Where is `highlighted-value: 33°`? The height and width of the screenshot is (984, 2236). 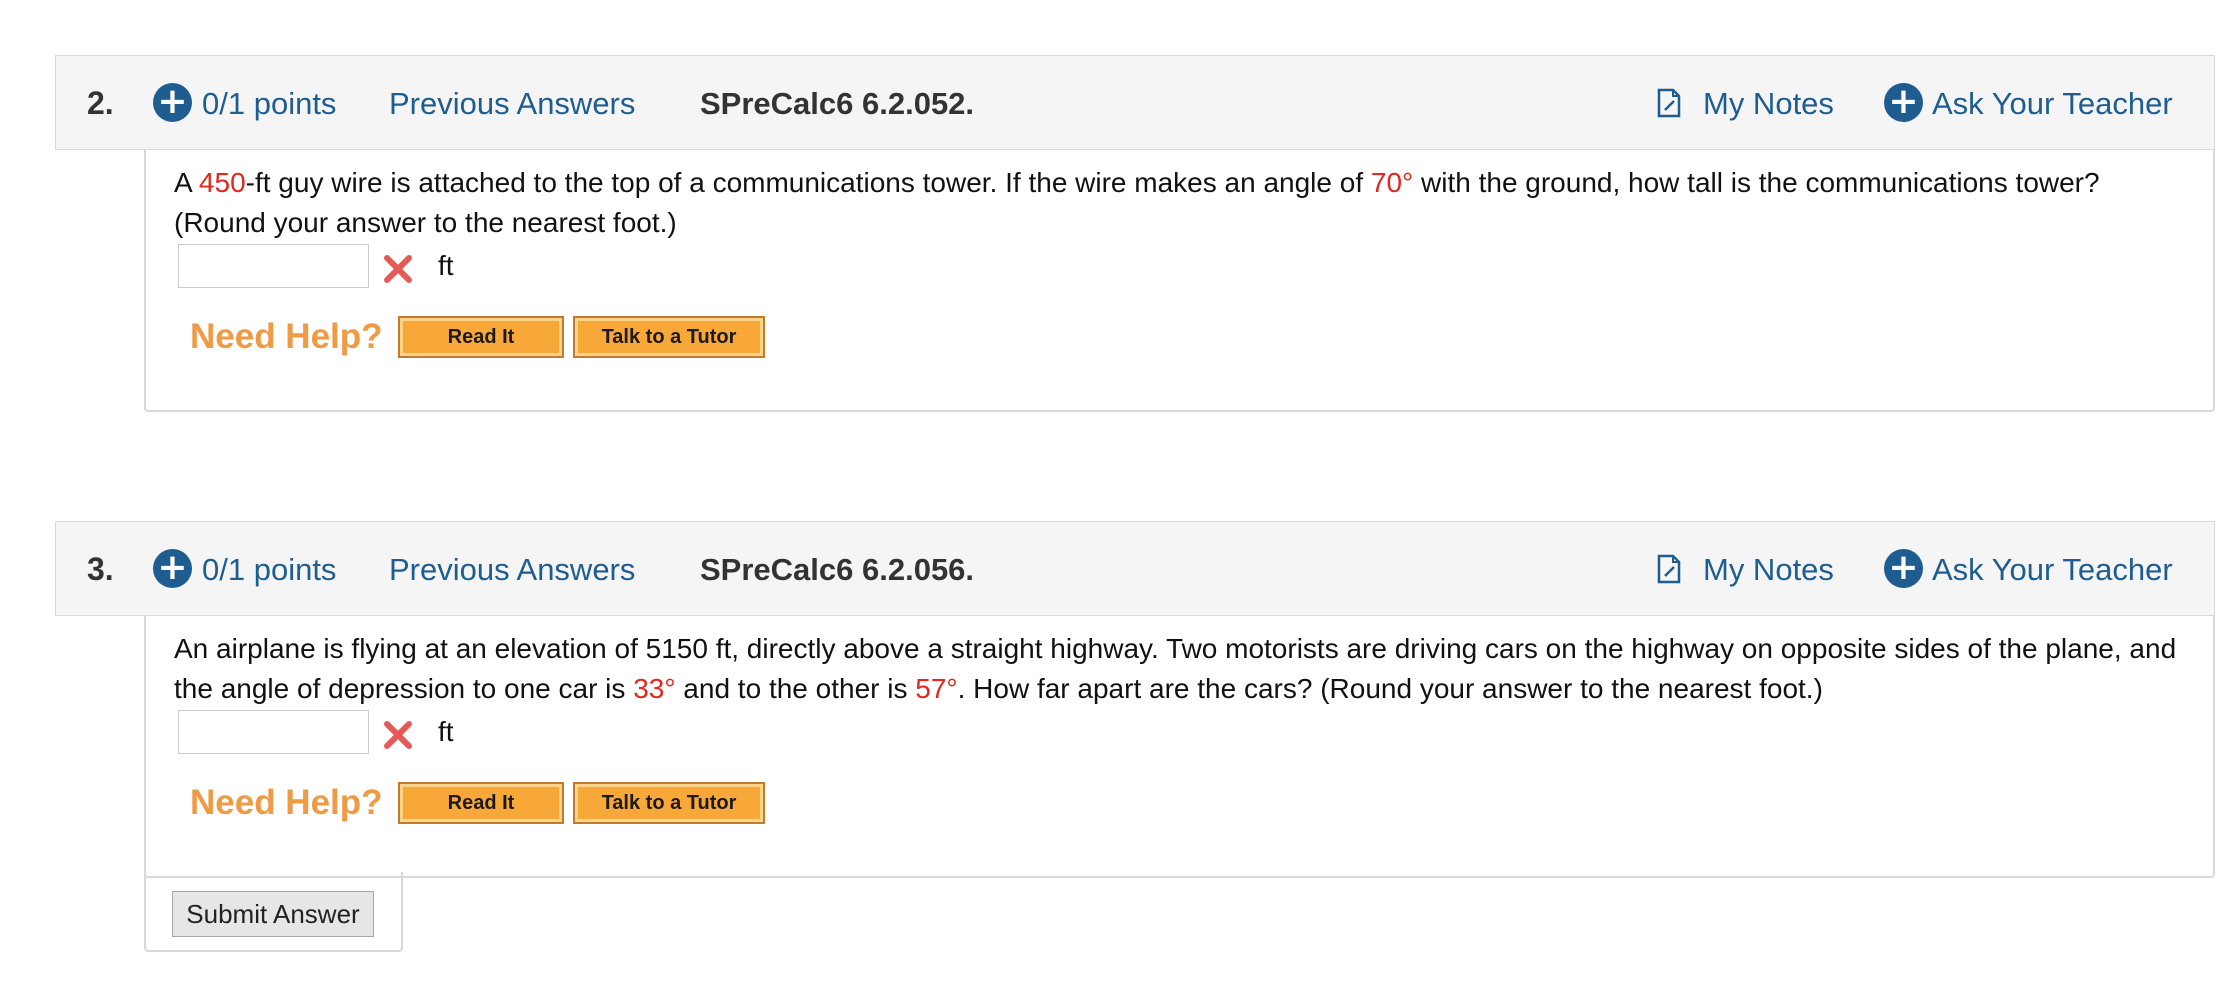
highlighted-value: 33° is located at coordinates (654, 688).